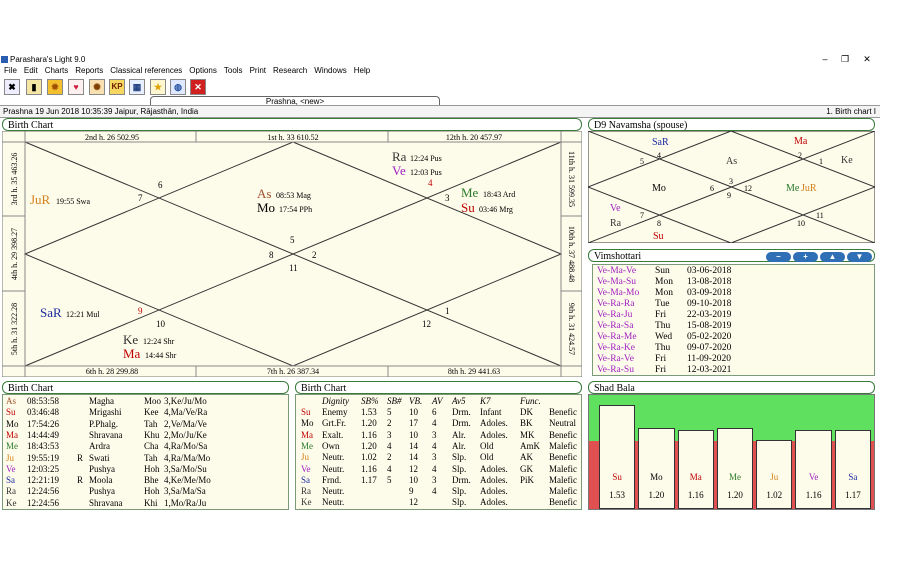 The image size is (924, 585). Describe the element at coordinates (438, 457) in the screenshot. I see `table-row: Ju Neutr. 1.02 2 14 3 Slp. Old AK Benefic` at that location.